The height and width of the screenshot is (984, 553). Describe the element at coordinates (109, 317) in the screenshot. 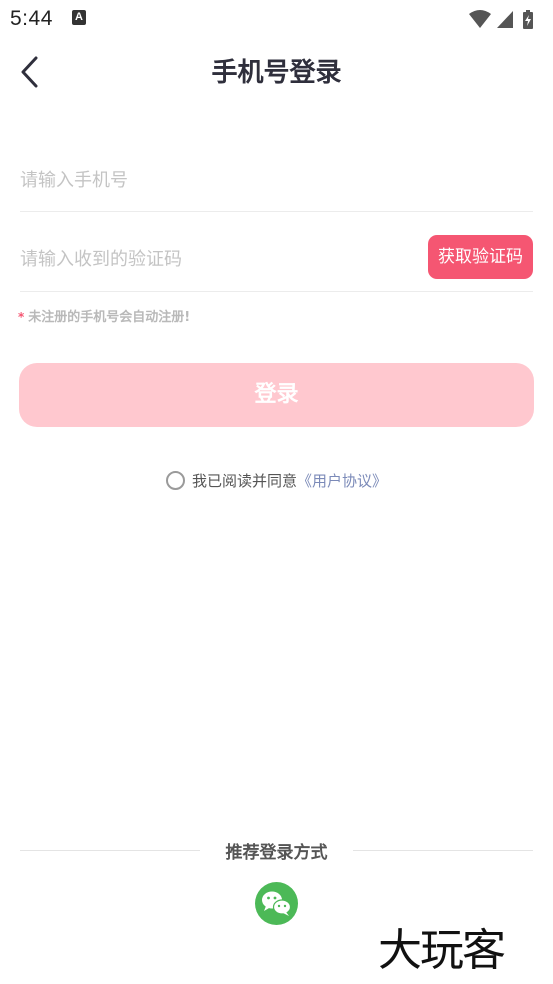

I see `register-notice-text: 未注册的手机号会自动注册!` at that location.